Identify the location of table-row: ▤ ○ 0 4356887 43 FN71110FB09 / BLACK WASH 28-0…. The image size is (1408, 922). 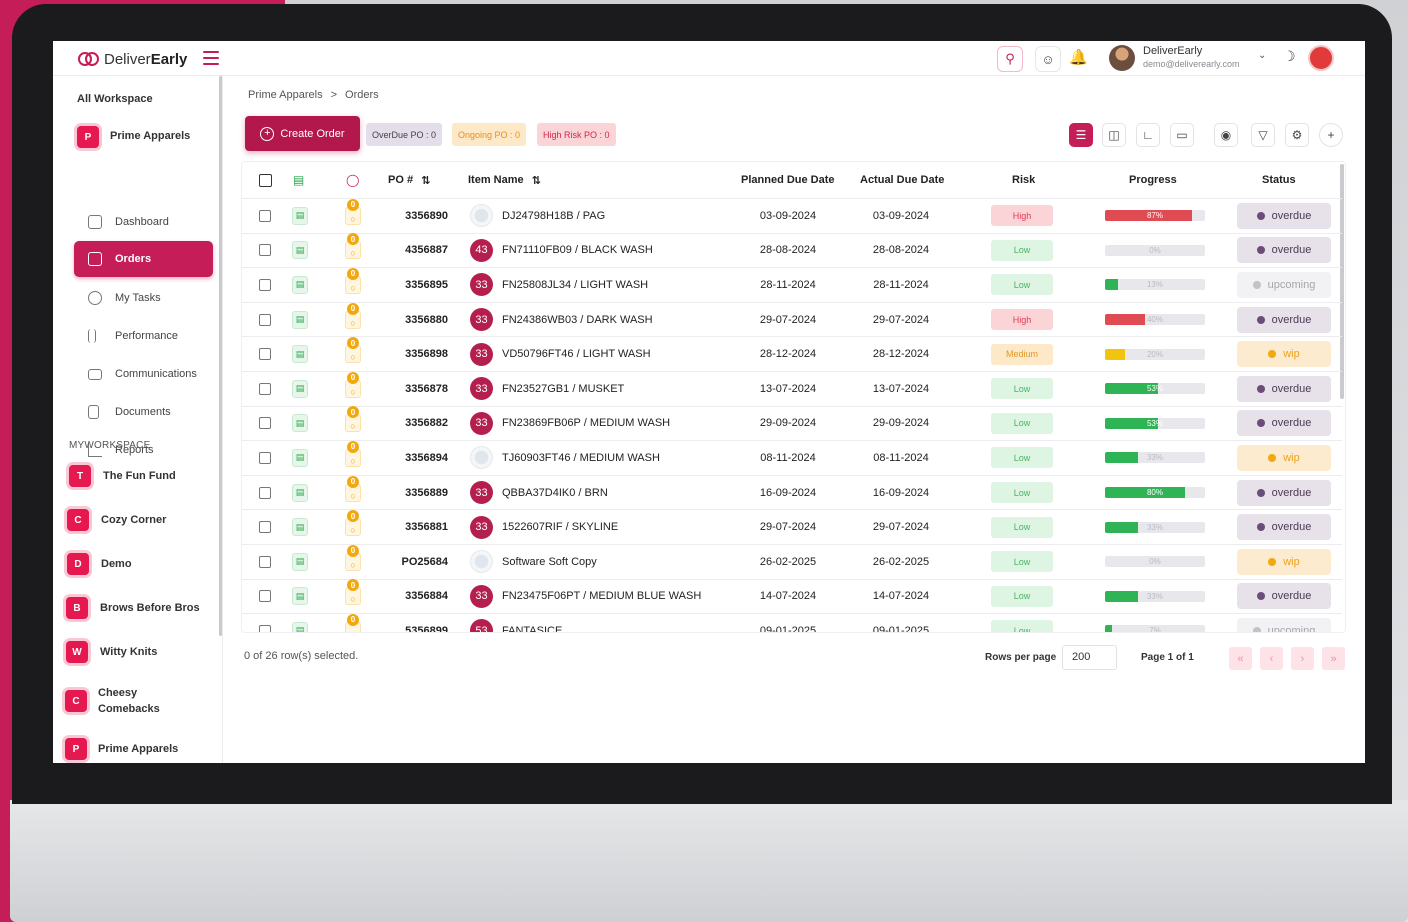
(792, 251).